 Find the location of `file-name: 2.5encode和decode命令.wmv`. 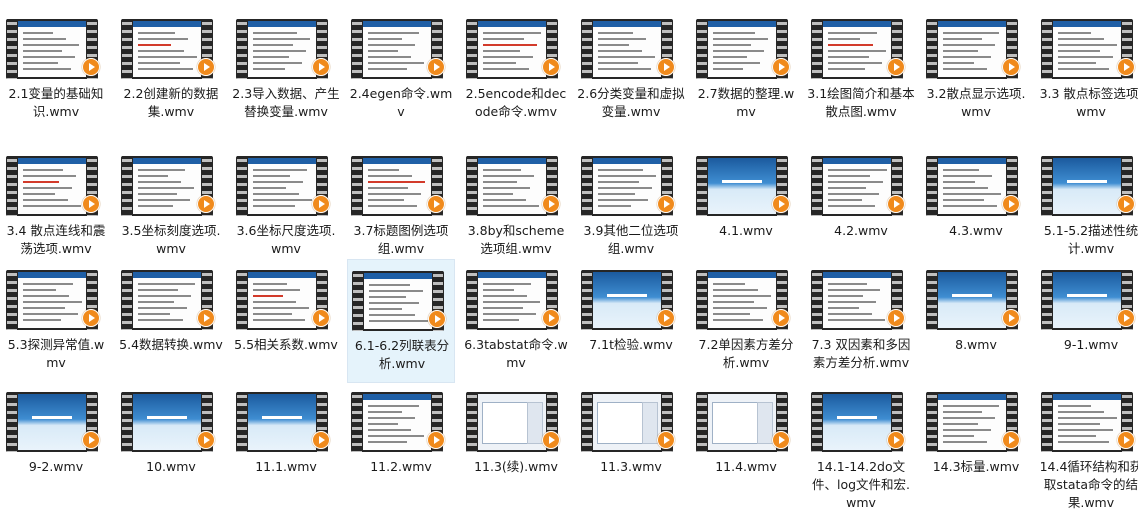

file-name: 2.5encode和decode命令.wmv is located at coordinates (516, 102).